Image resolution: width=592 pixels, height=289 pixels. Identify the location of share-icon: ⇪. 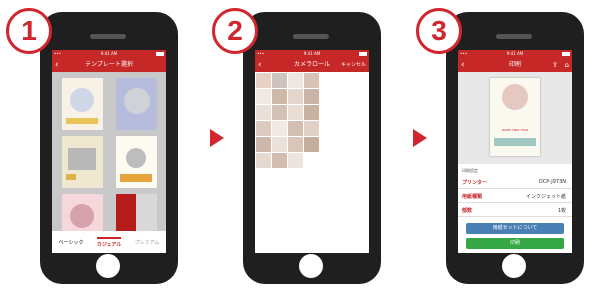
(555, 65).